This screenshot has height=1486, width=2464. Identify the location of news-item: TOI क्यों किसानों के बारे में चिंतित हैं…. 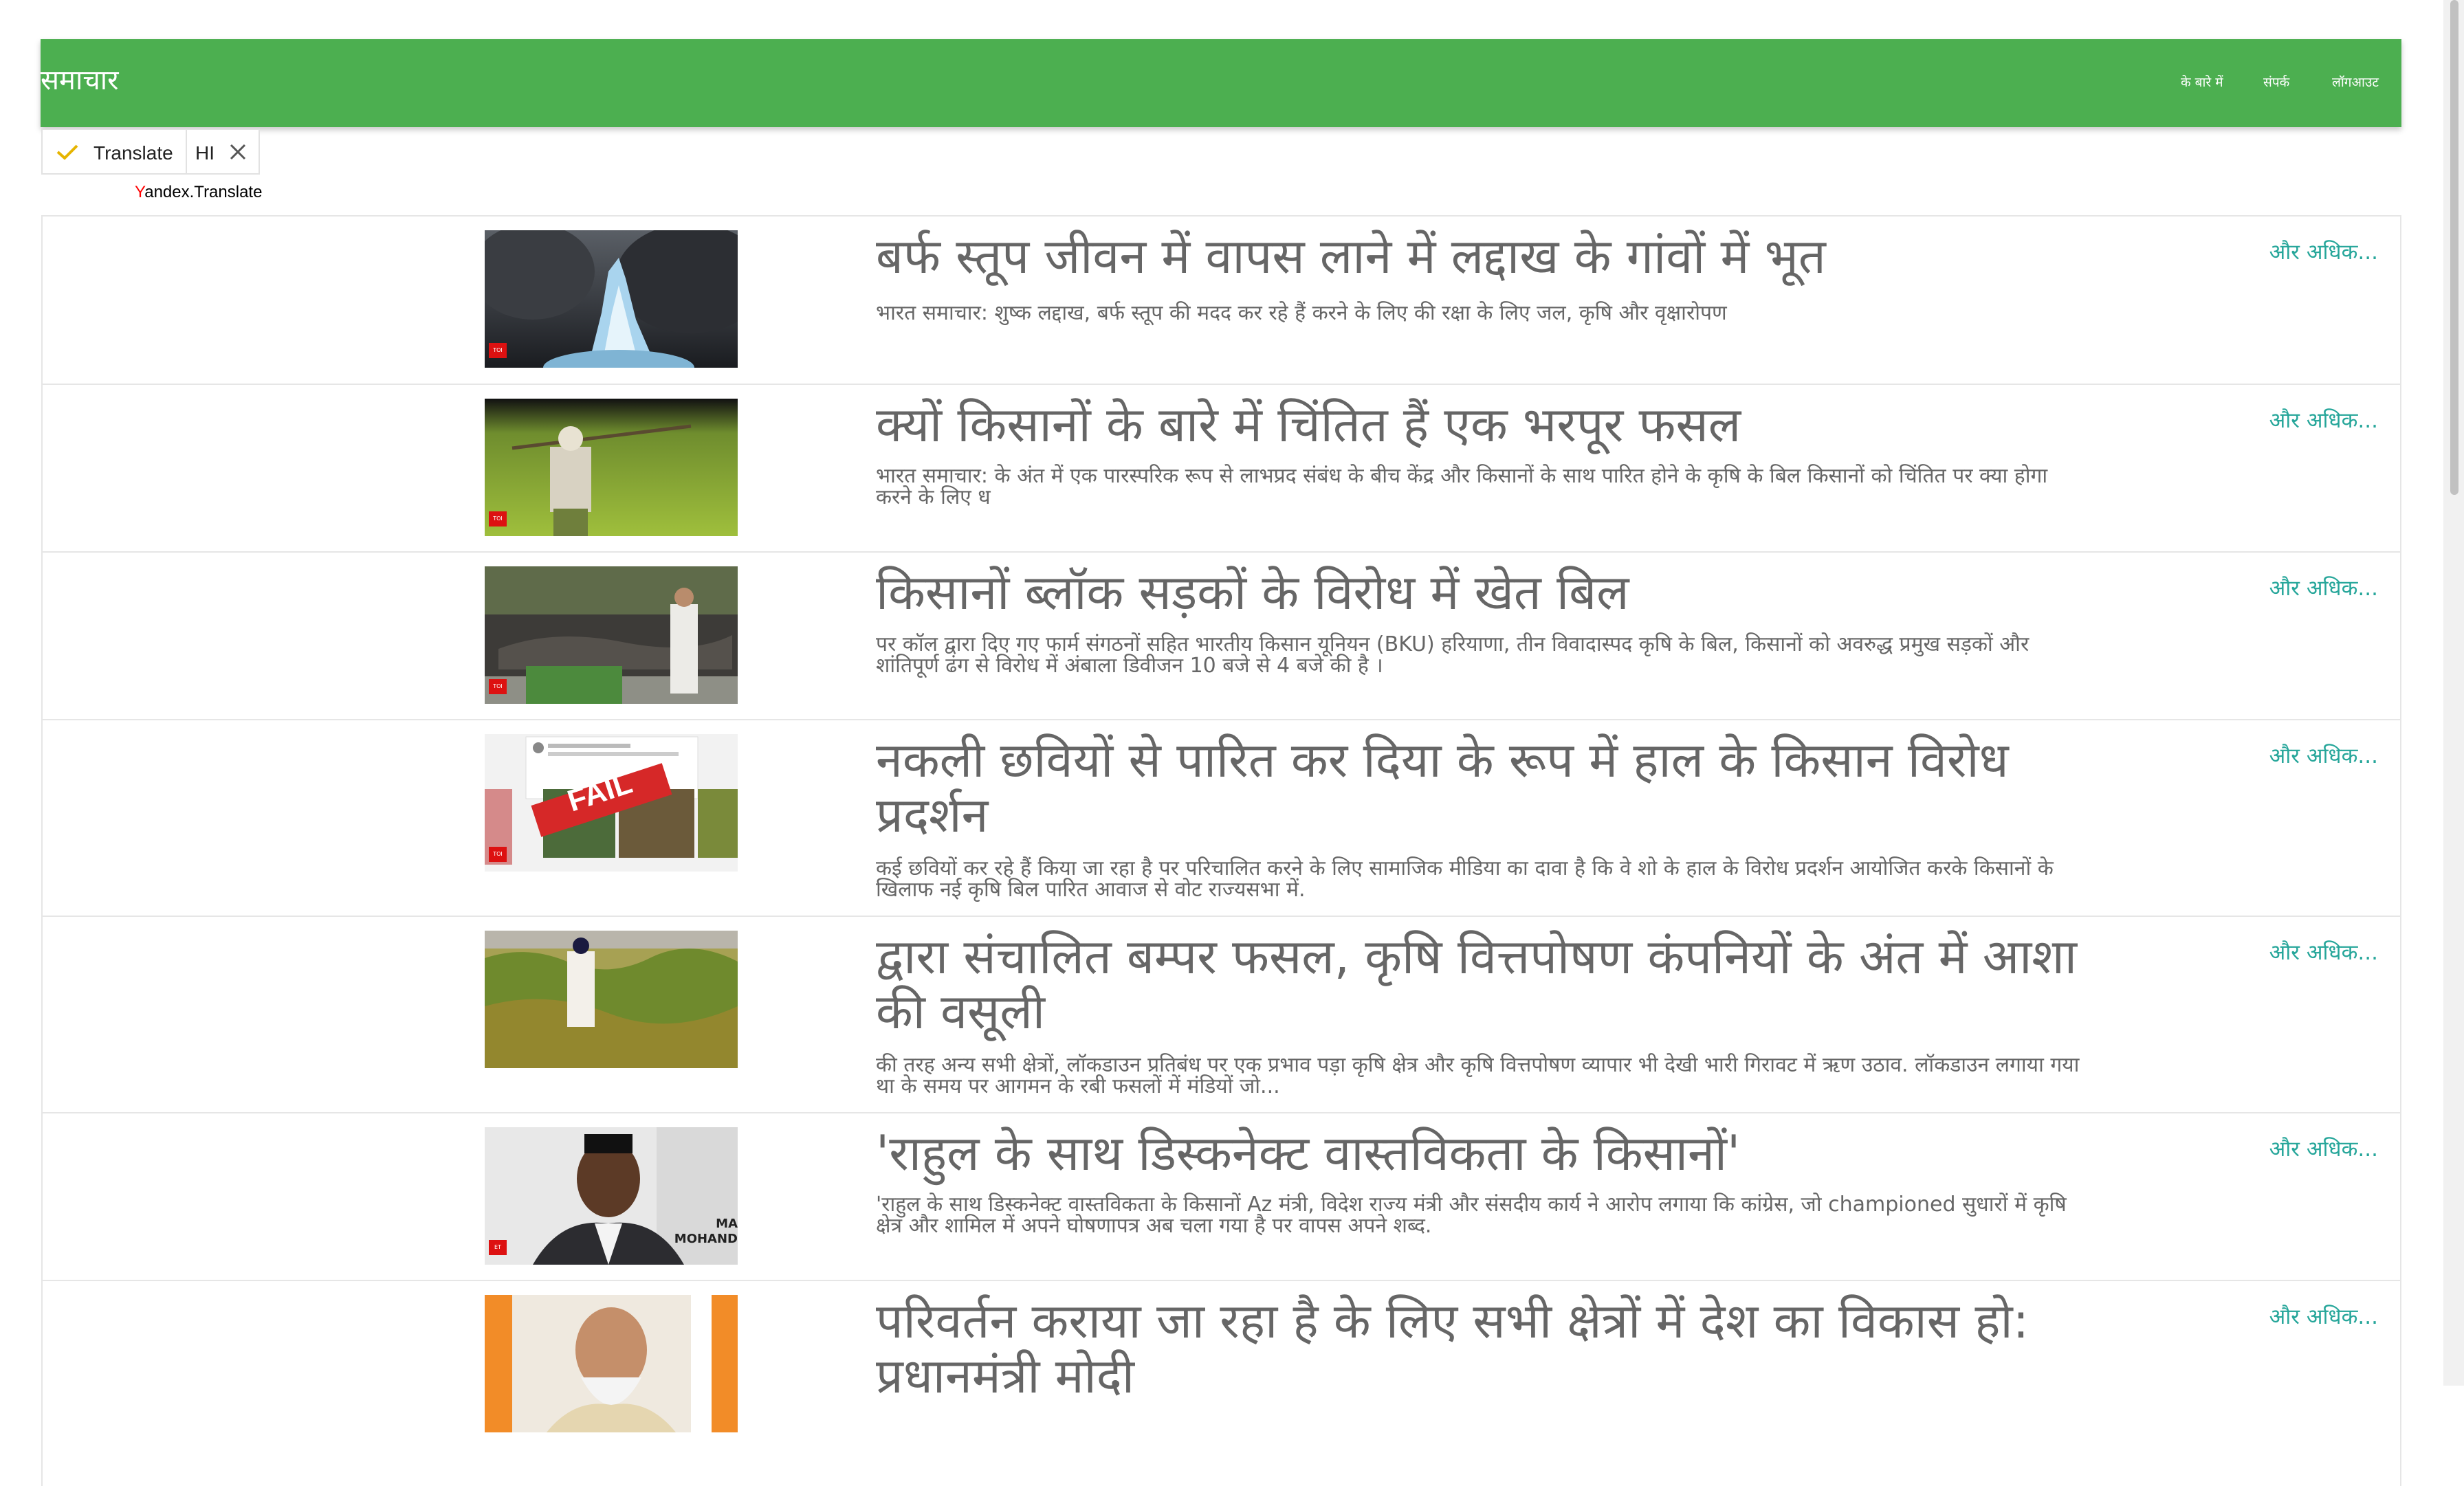
(1221, 468).